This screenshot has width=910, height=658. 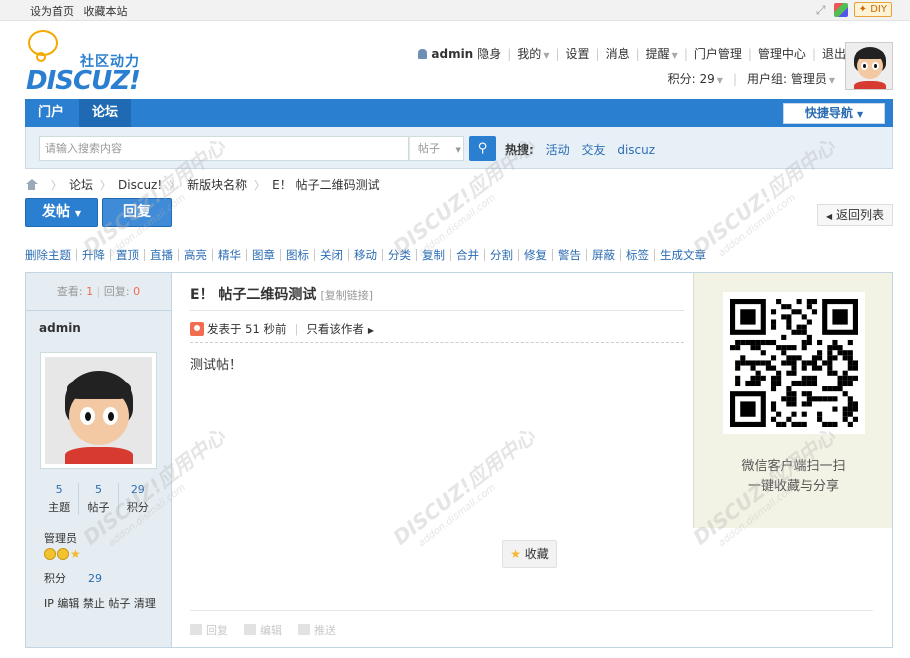 I want to click on back-to-list-button: ◀ 返回列表, so click(x=855, y=215).